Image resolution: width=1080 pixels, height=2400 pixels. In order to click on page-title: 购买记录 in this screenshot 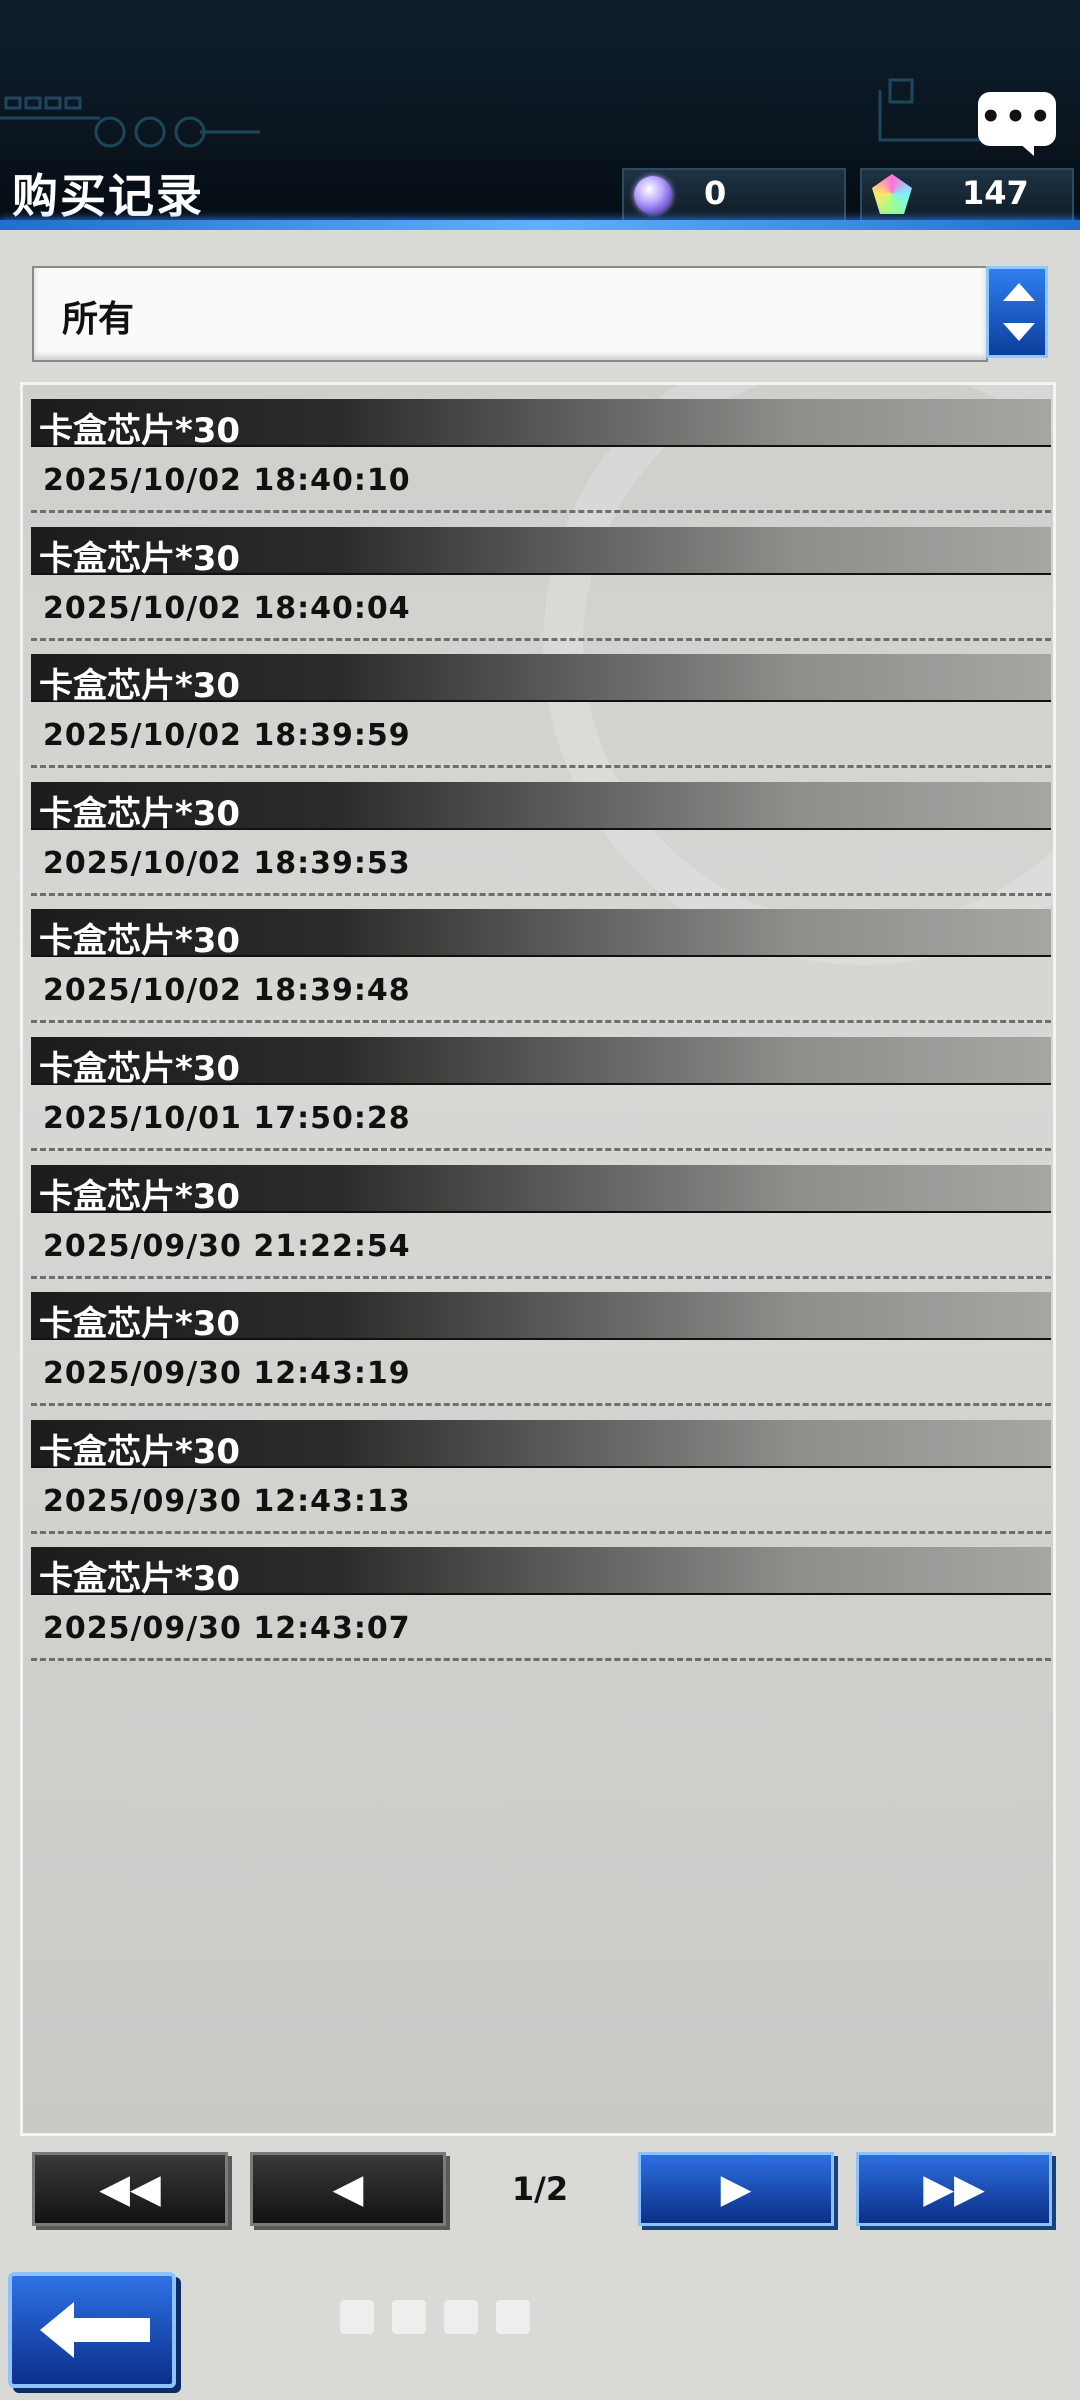, I will do `click(108, 196)`.